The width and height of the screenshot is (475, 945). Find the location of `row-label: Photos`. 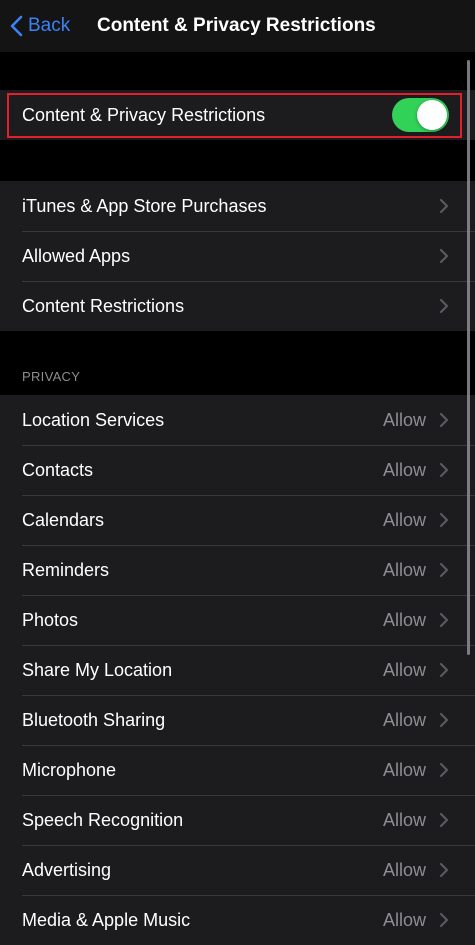

row-label: Photos is located at coordinates (50, 619).